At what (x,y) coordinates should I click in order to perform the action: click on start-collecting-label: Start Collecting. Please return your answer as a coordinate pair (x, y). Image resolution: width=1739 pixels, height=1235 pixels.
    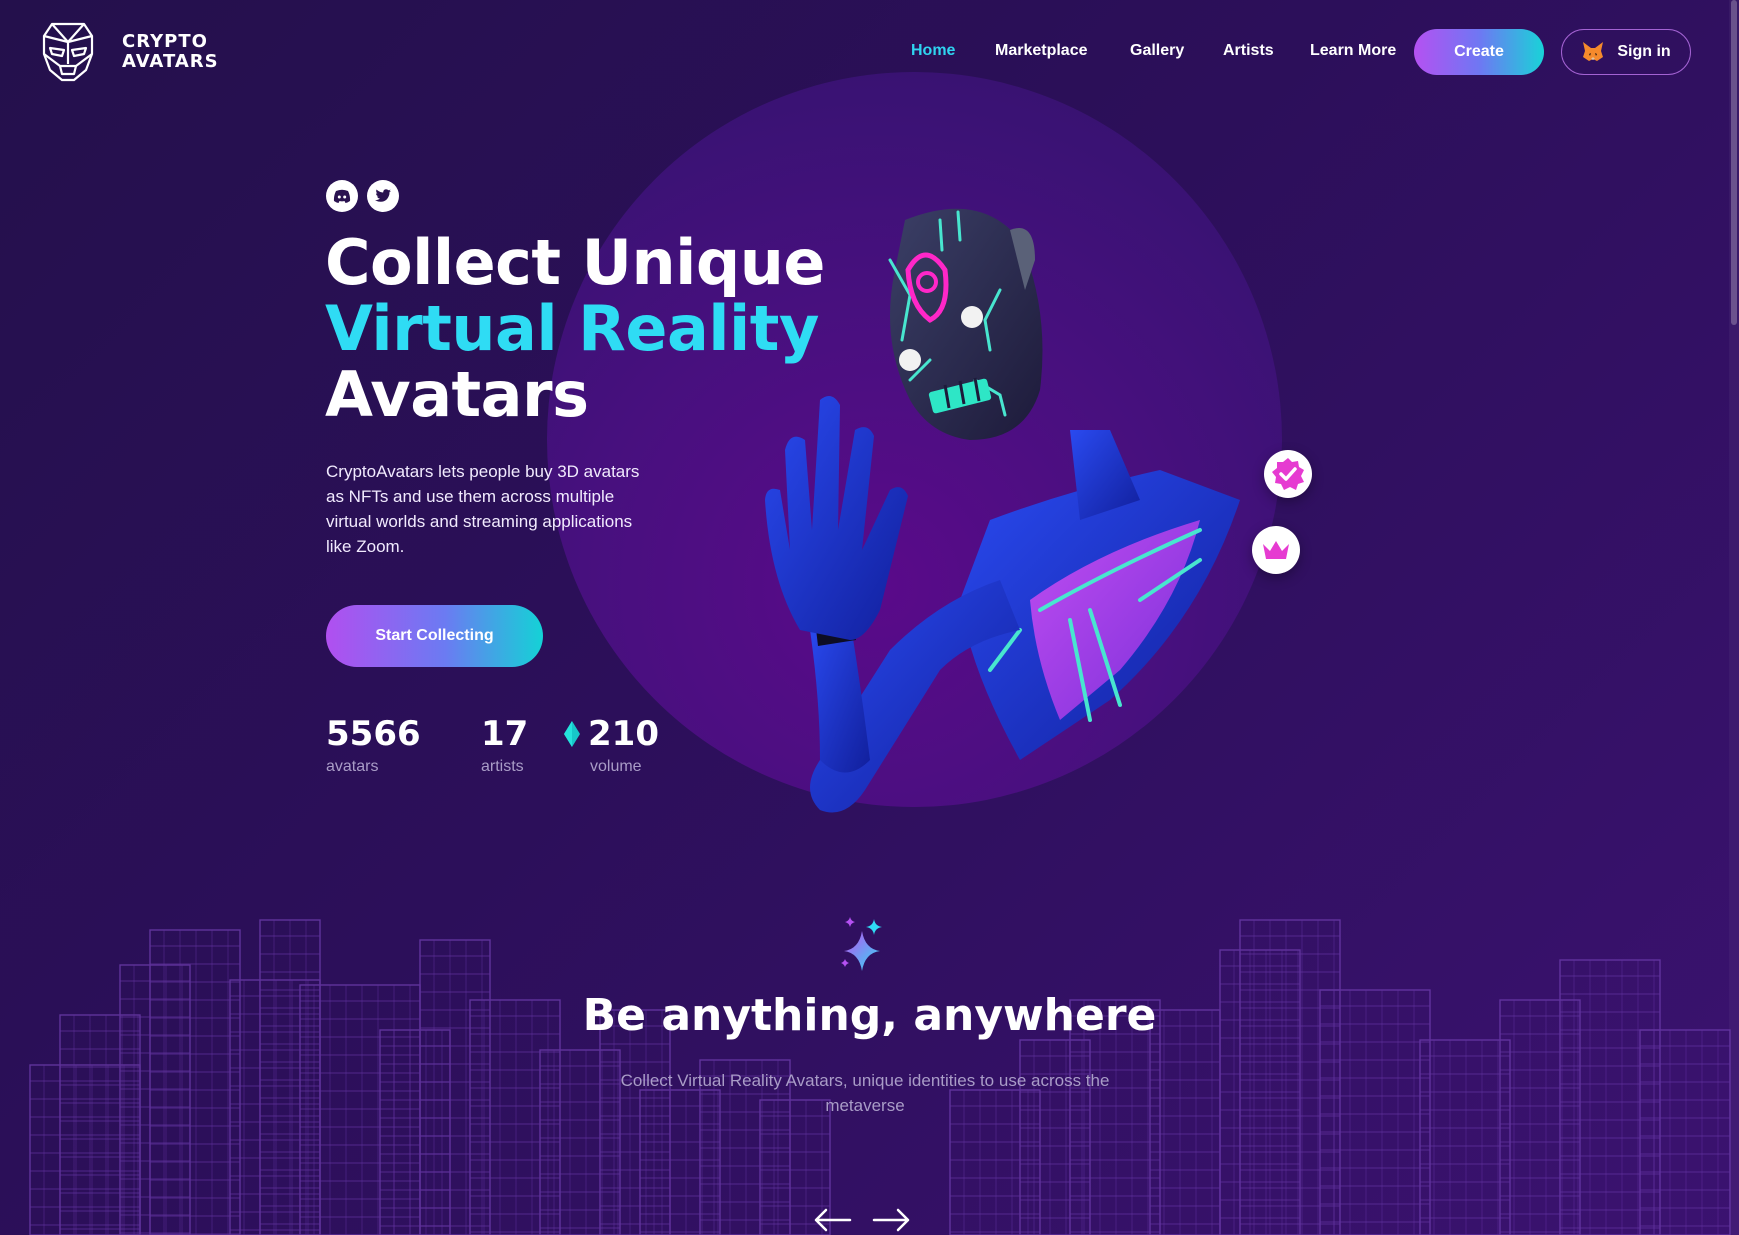
    Looking at the image, I should click on (434, 635).